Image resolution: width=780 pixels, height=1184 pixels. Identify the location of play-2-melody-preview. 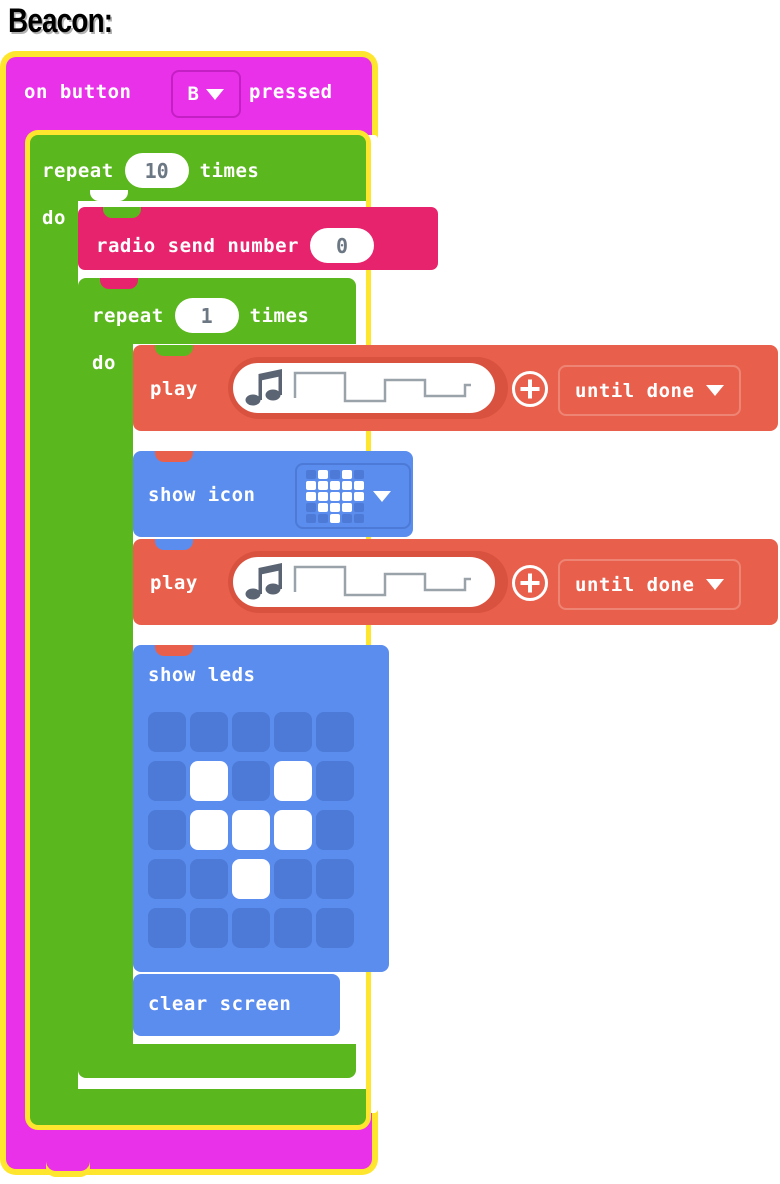
(364, 582).